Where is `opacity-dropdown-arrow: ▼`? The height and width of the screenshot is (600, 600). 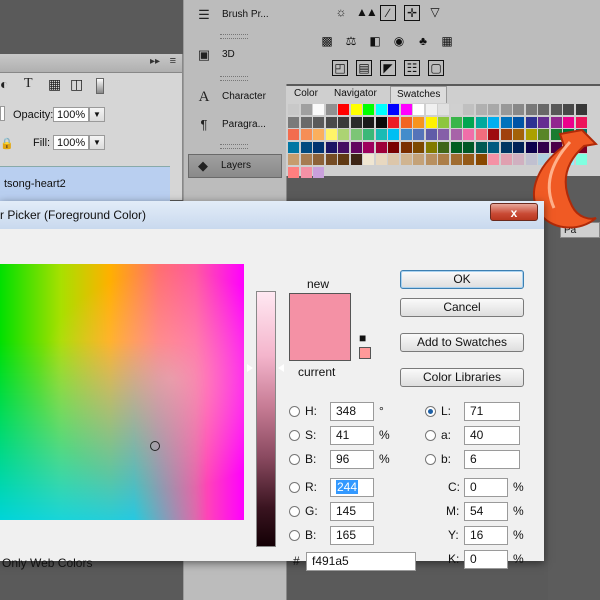 opacity-dropdown-arrow: ▼ is located at coordinates (97, 114).